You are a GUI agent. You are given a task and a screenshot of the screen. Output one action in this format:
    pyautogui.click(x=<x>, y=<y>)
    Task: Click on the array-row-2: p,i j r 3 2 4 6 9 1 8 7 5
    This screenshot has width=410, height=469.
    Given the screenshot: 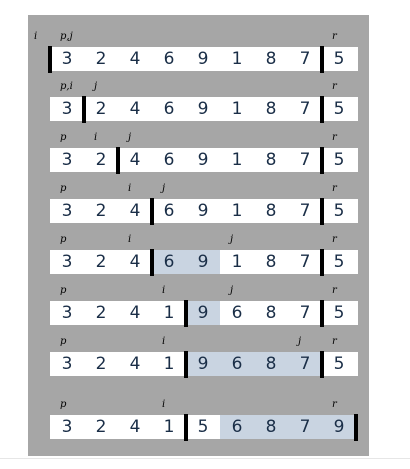 What is the action you would take?
    pyautogui.click(x=198, y=116)
    